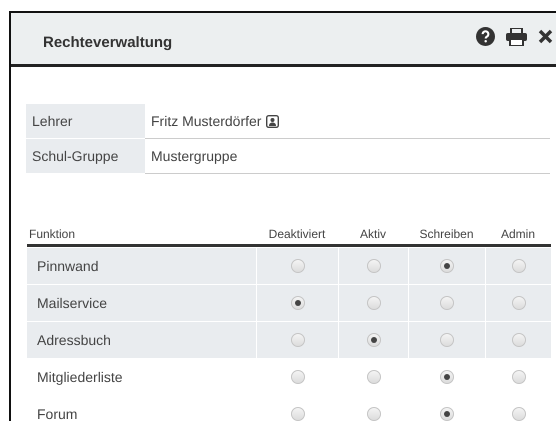  Describe the element at coordinates (273, 121) in the screenshot. I see `contact-card-icon` at that location.